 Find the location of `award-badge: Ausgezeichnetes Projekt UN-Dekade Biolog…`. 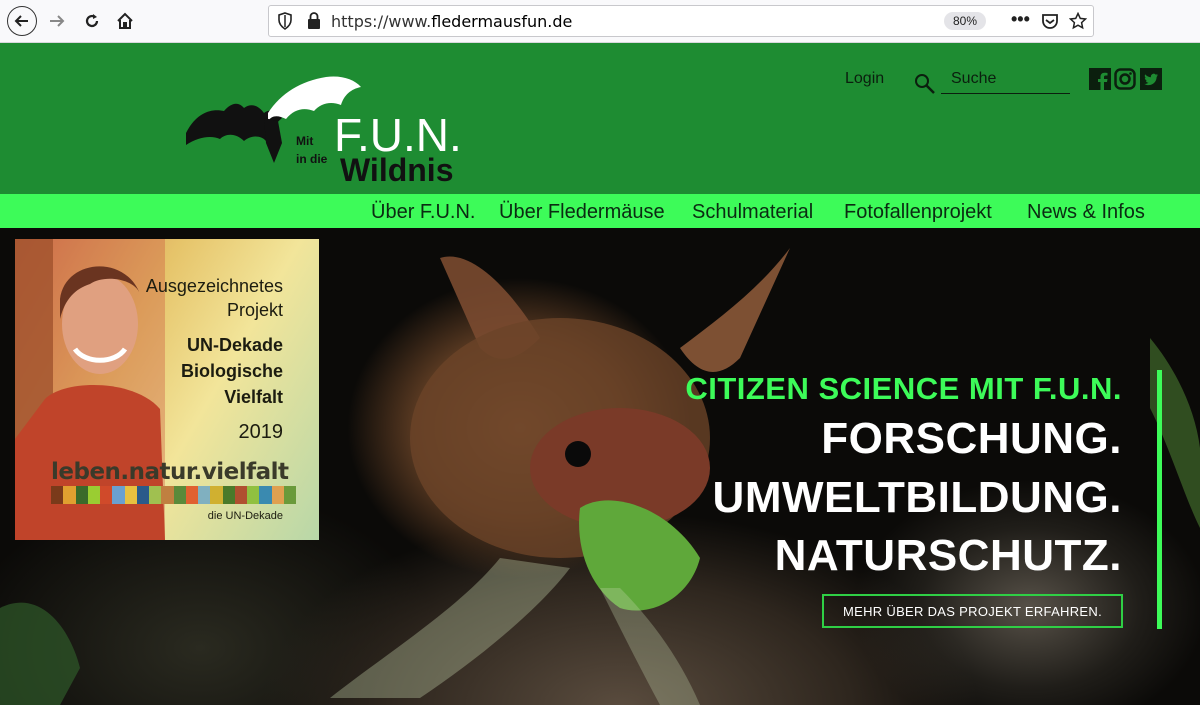

award-badge: Ausgezeichnetes Projekt UN-Dekade Biolog… is located at coordinates (167, 389).